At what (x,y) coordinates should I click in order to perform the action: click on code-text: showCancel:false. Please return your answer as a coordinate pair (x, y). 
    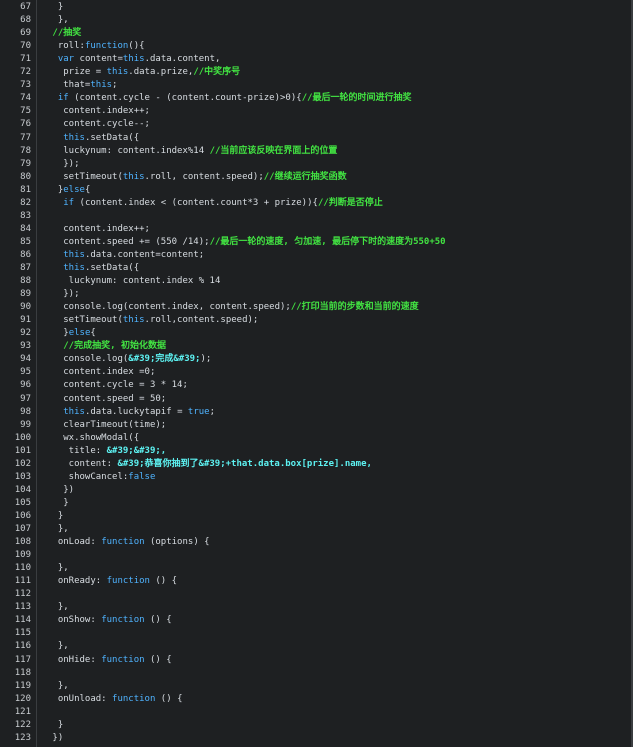
    Looking at the image, I should click on (101, 477).